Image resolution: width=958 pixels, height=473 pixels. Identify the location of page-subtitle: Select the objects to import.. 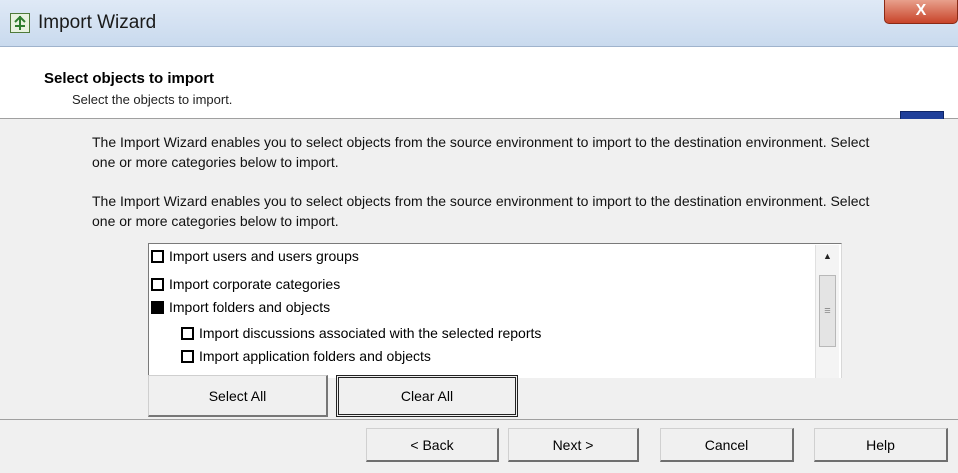
(152, 99).